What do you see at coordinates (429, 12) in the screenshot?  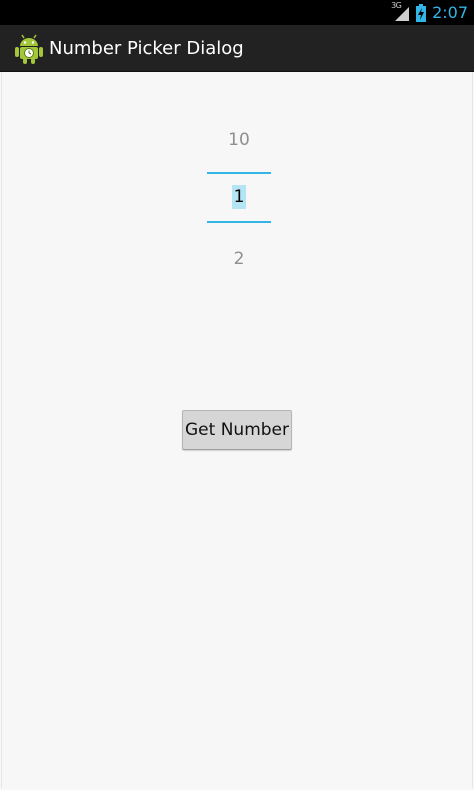 I see `status-icons: 3G 2:07` at bounding box center [429, 12].